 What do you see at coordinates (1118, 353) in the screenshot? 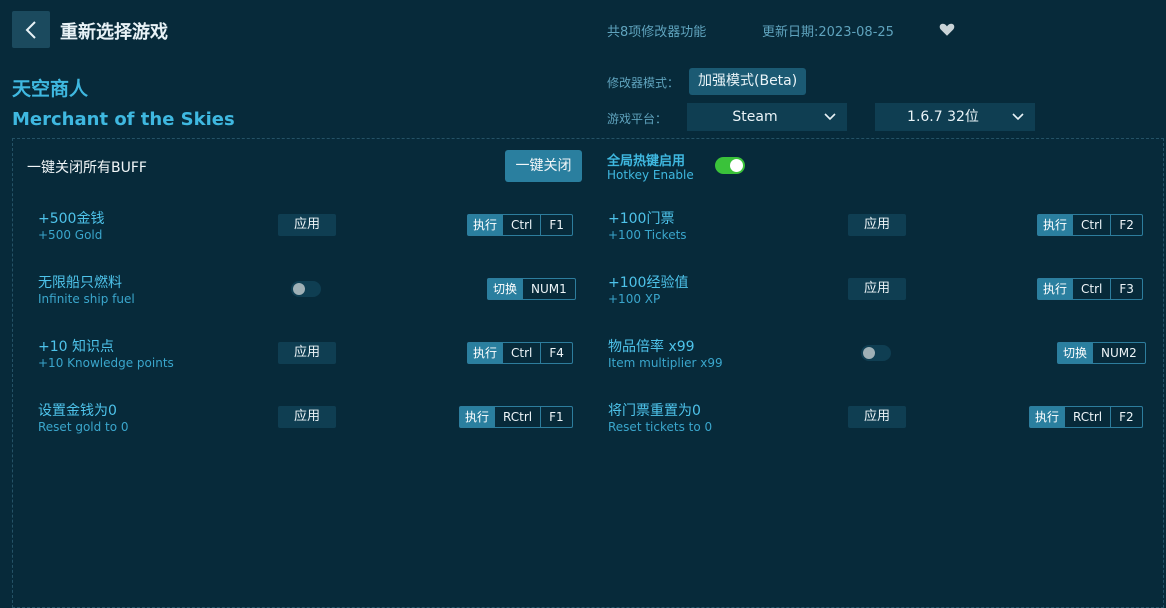
I see `key: NUM2` at bounding box center [1118, 353].